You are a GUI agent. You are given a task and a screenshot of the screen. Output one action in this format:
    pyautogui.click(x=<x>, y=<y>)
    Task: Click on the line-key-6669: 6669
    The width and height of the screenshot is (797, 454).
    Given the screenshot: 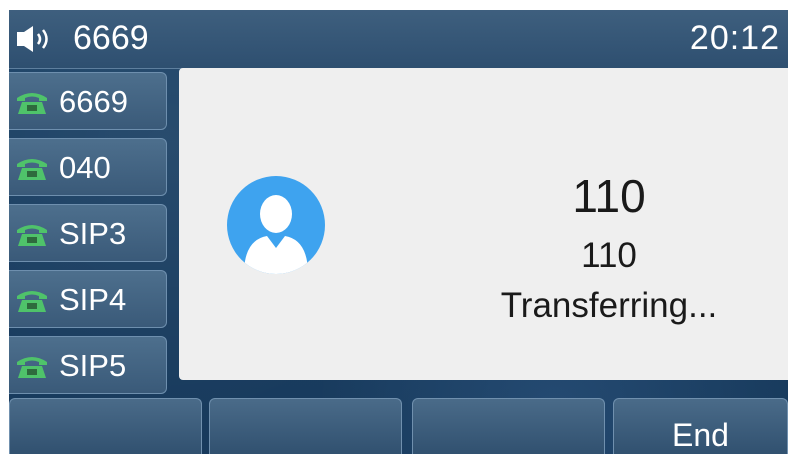 What is the action you would take?
    pyautogui.click(x=88, y=101)
    